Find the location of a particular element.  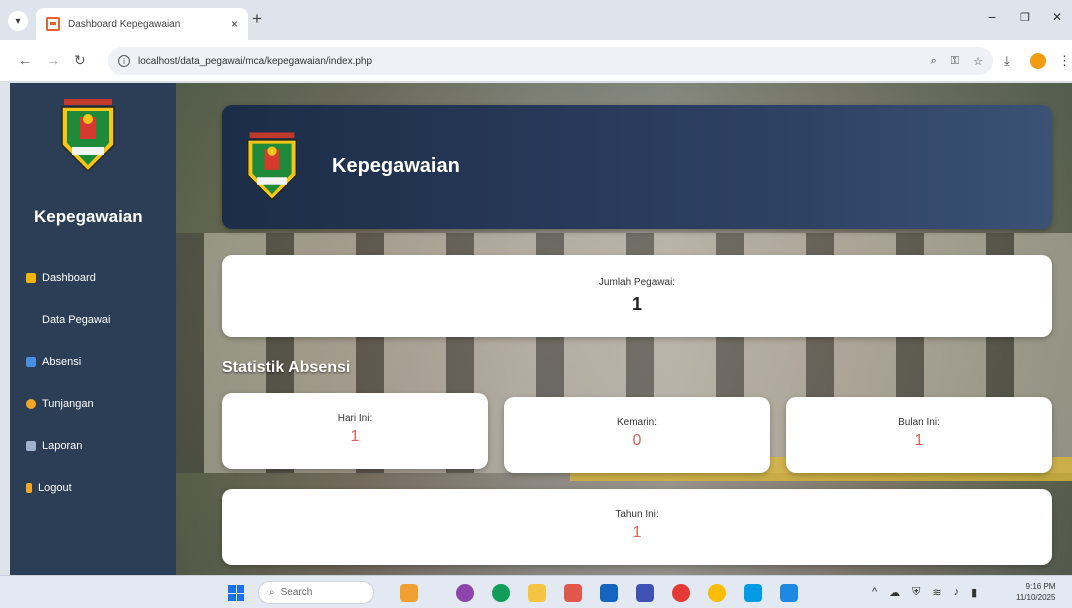

photos-icon is located at coordinates (645, 593).